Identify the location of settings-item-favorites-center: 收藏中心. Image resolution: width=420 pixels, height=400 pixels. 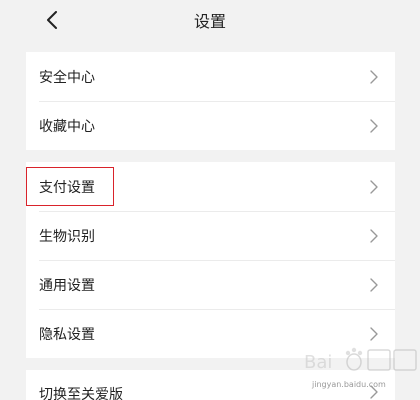
(210, 125).